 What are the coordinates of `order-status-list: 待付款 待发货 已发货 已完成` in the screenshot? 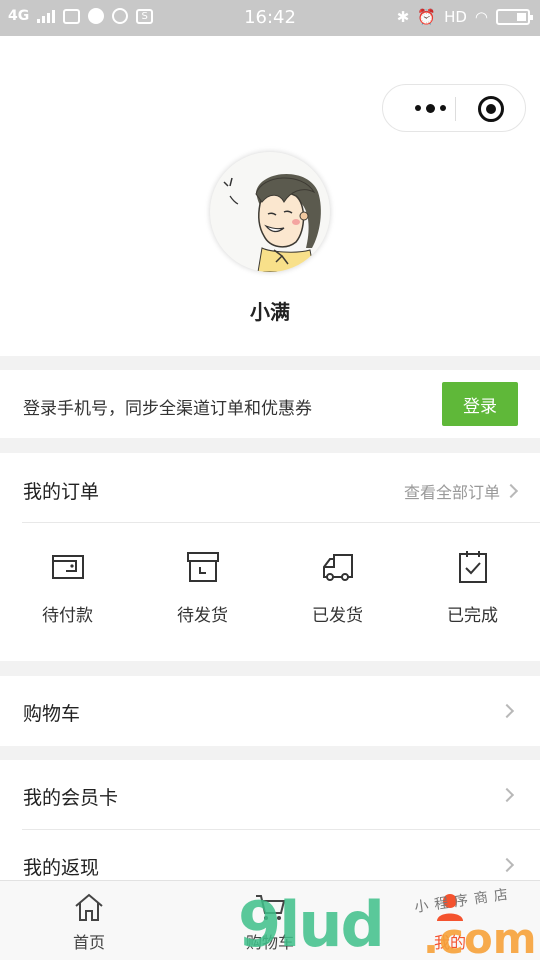 It's located at (270, 587).